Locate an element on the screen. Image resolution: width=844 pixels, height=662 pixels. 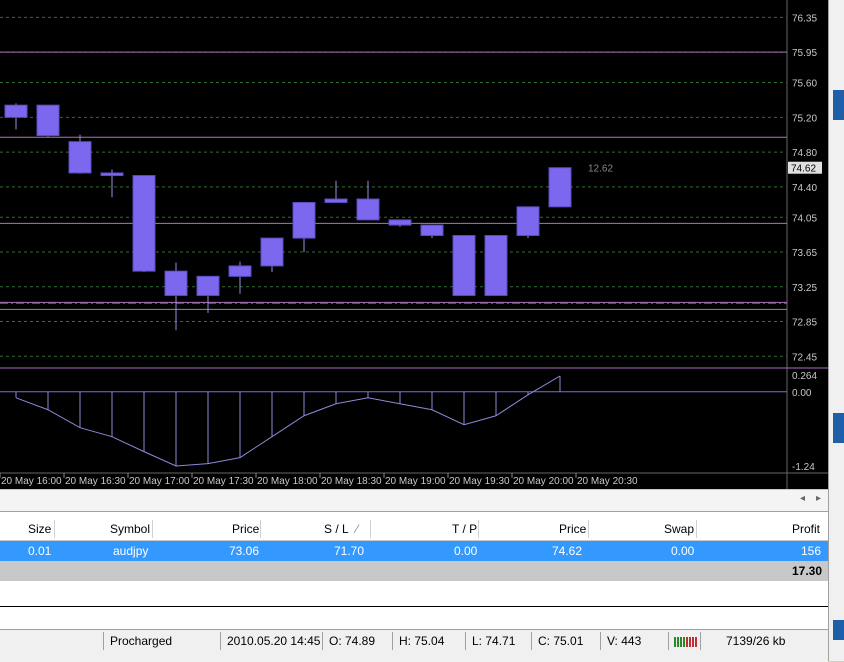
row-tp: 0.00 is located at coordinates (466, 551).